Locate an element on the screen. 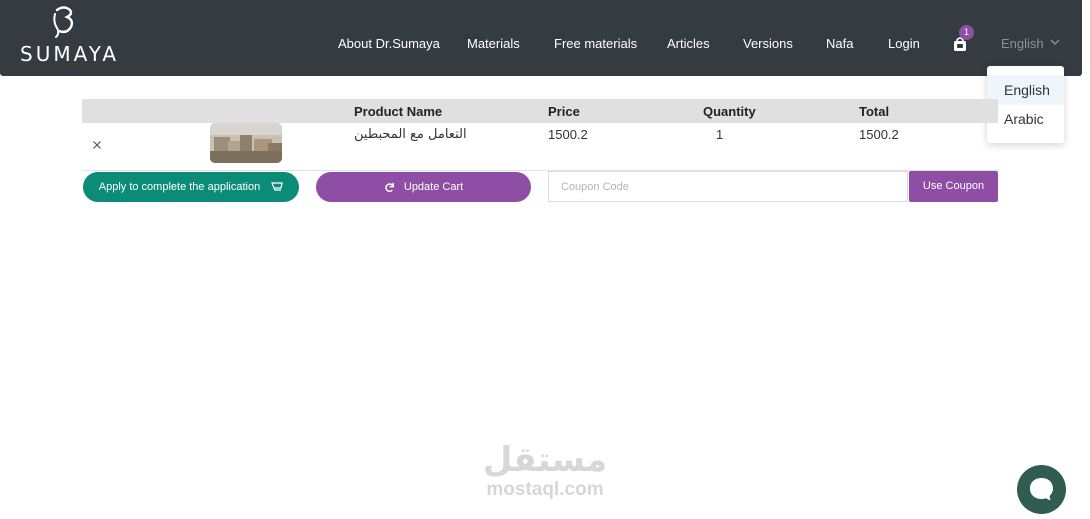  language-option-arabic: Arabic is located at coordinates (1025, 119).